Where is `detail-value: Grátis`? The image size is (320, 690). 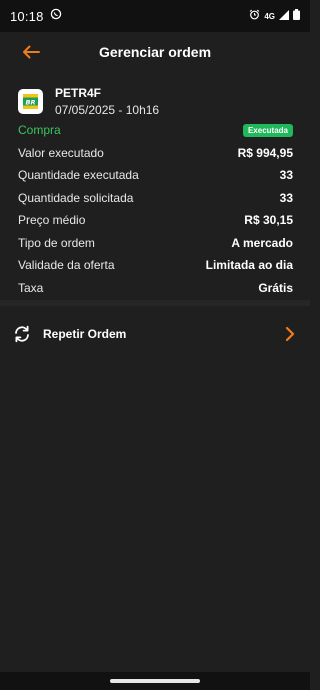 detail-value: Grátis is located at coordinates (275, 287).